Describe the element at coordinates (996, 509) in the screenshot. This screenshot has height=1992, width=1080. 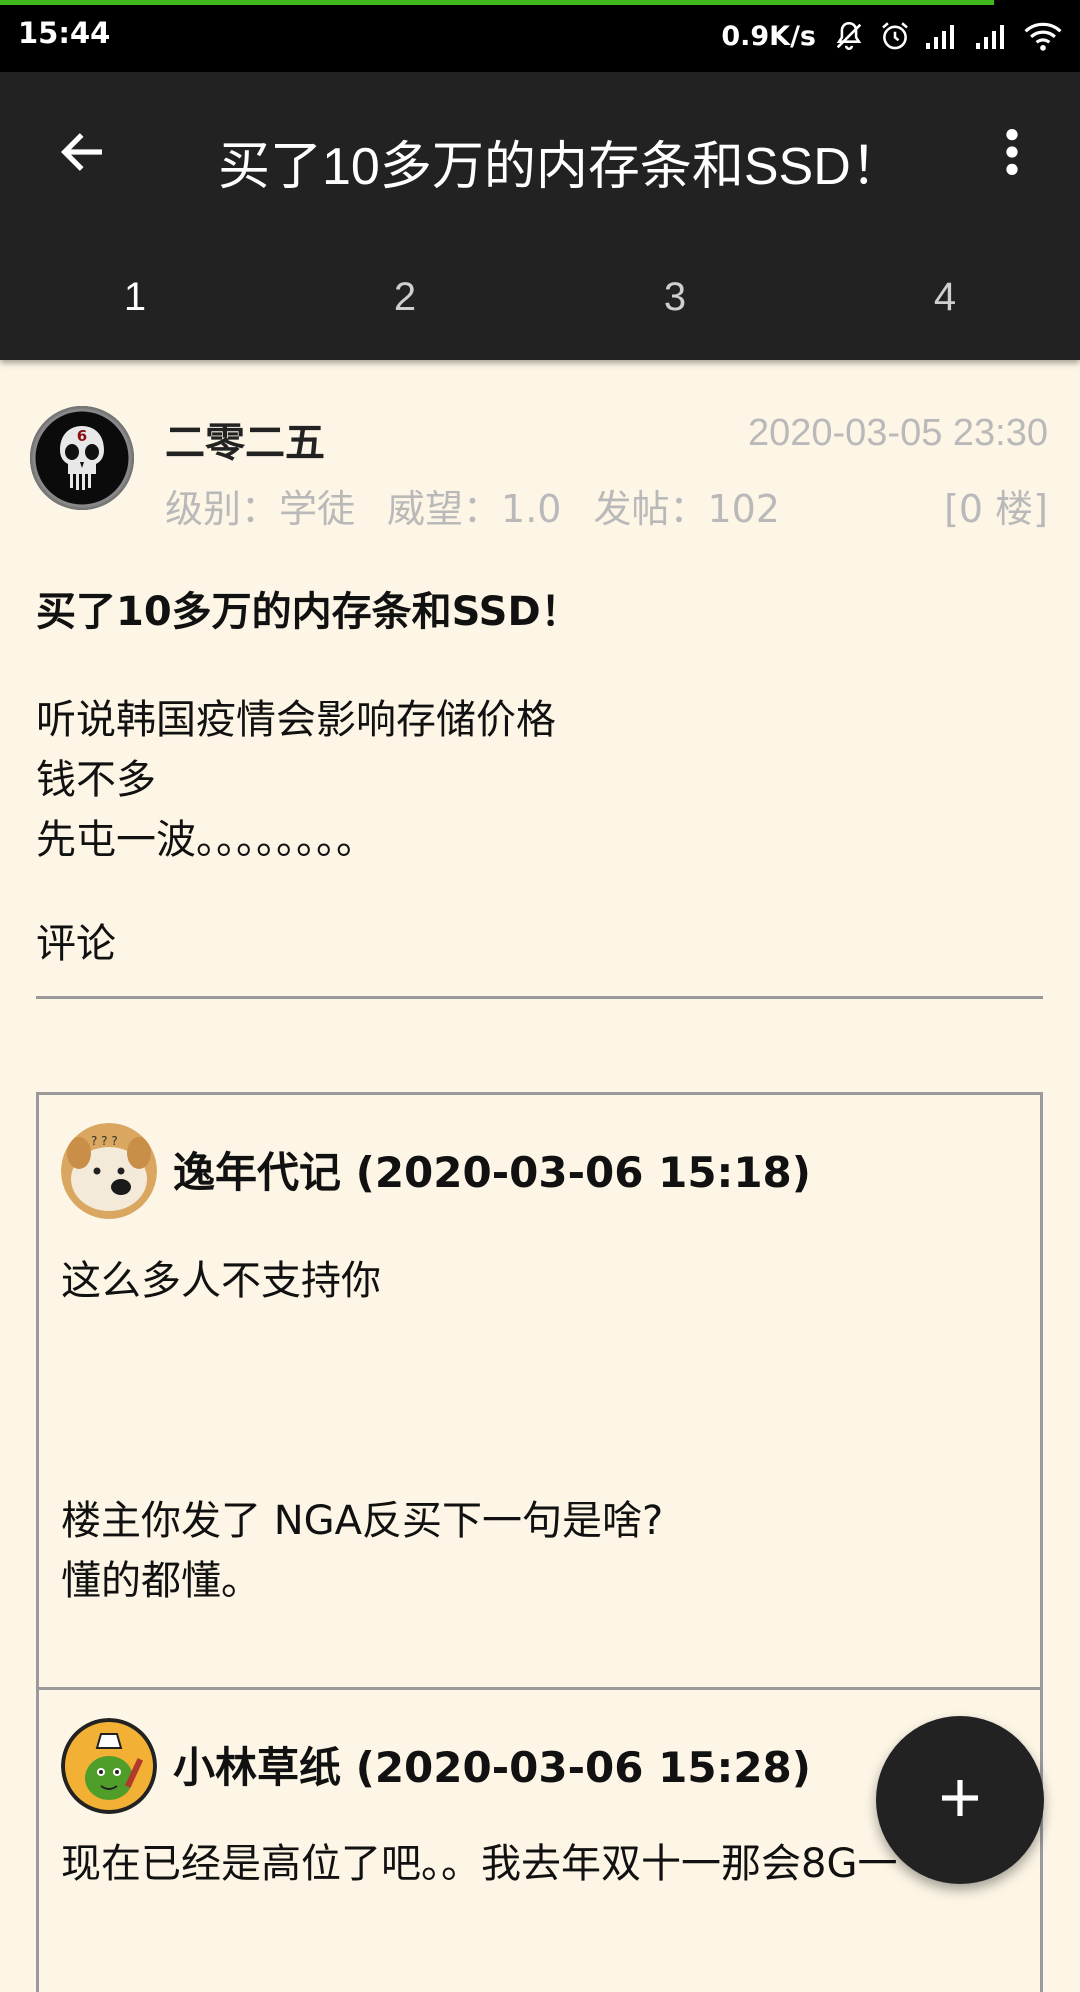
I see `floor-number: [0 楼]` at that location.